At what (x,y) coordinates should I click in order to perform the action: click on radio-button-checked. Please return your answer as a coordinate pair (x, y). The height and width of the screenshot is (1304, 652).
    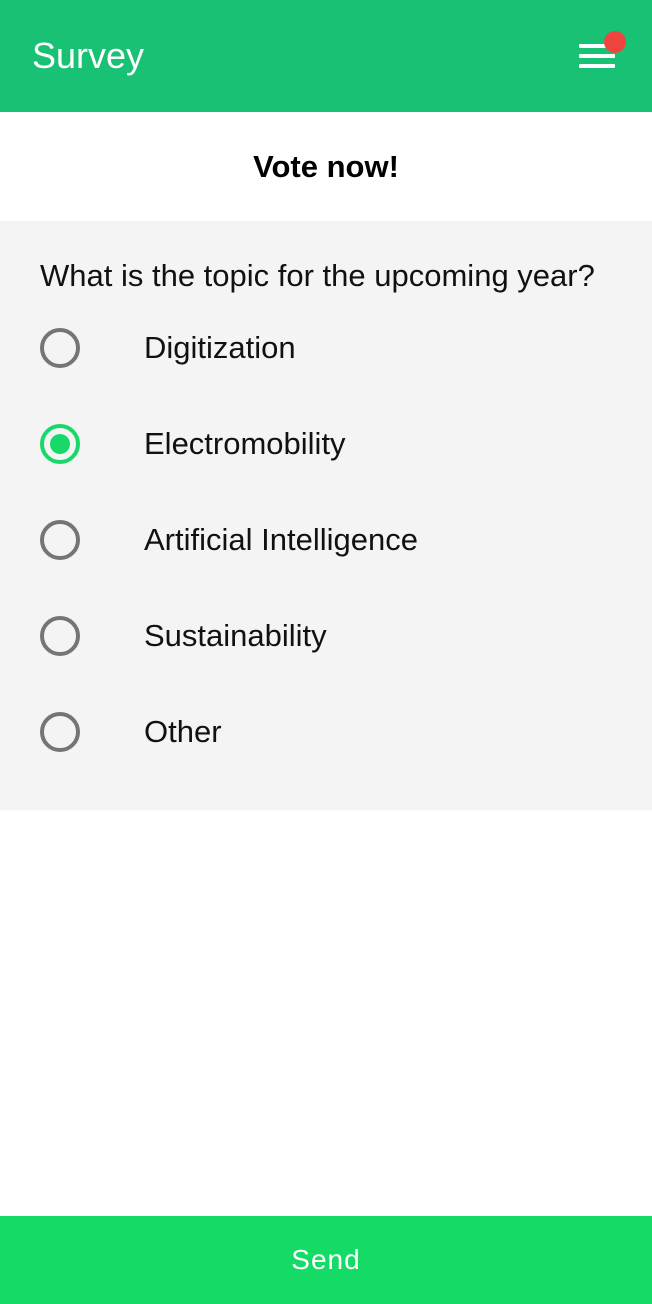
    Looking at the image, I should click on (60, 444).